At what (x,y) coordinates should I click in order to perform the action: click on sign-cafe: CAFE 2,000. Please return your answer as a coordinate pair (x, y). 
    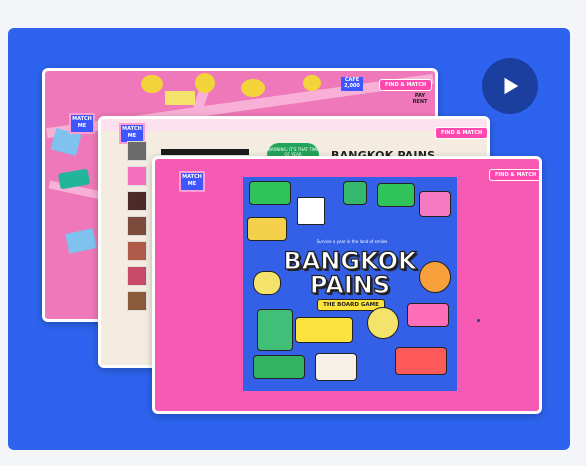
    Looking at the image, I should click on (352, 84).